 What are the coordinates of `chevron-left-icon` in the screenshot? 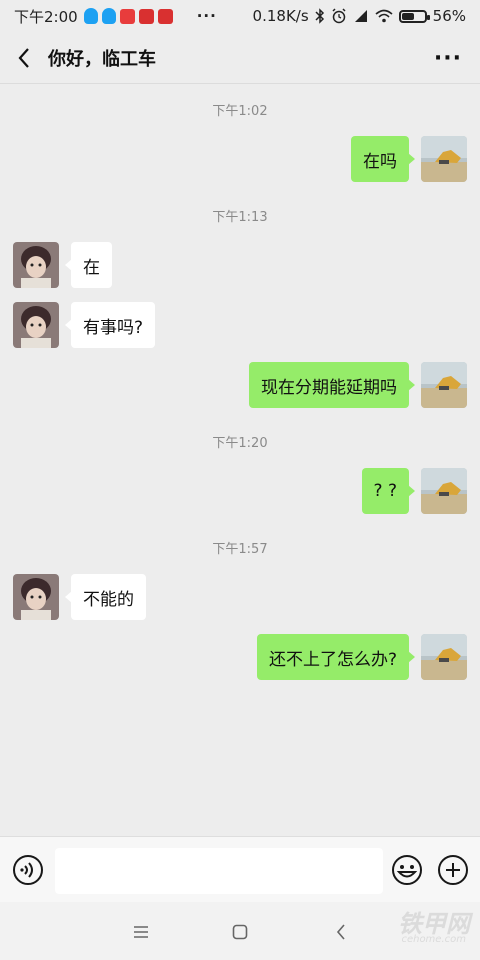 It's located at (24, 58).